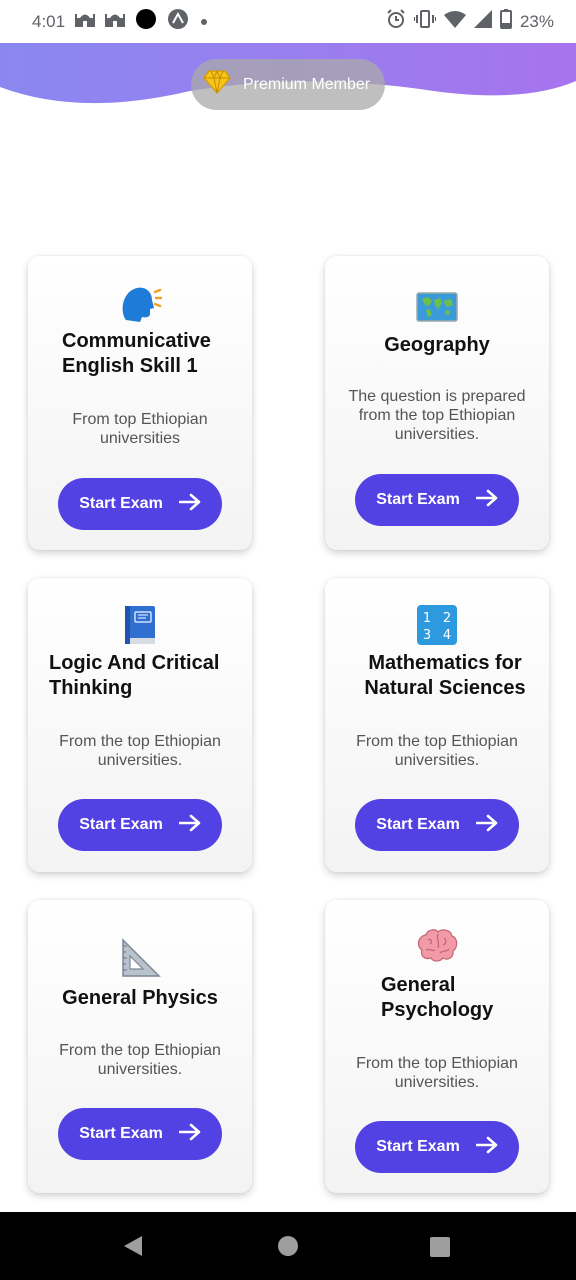  I want to click on card-title: Geography, so click(437, 345).